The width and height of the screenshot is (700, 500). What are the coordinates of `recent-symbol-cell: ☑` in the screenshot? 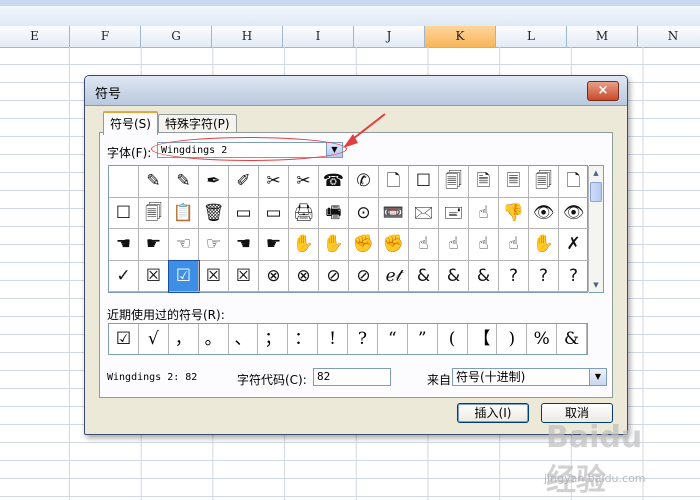 It's located at (124, 339).